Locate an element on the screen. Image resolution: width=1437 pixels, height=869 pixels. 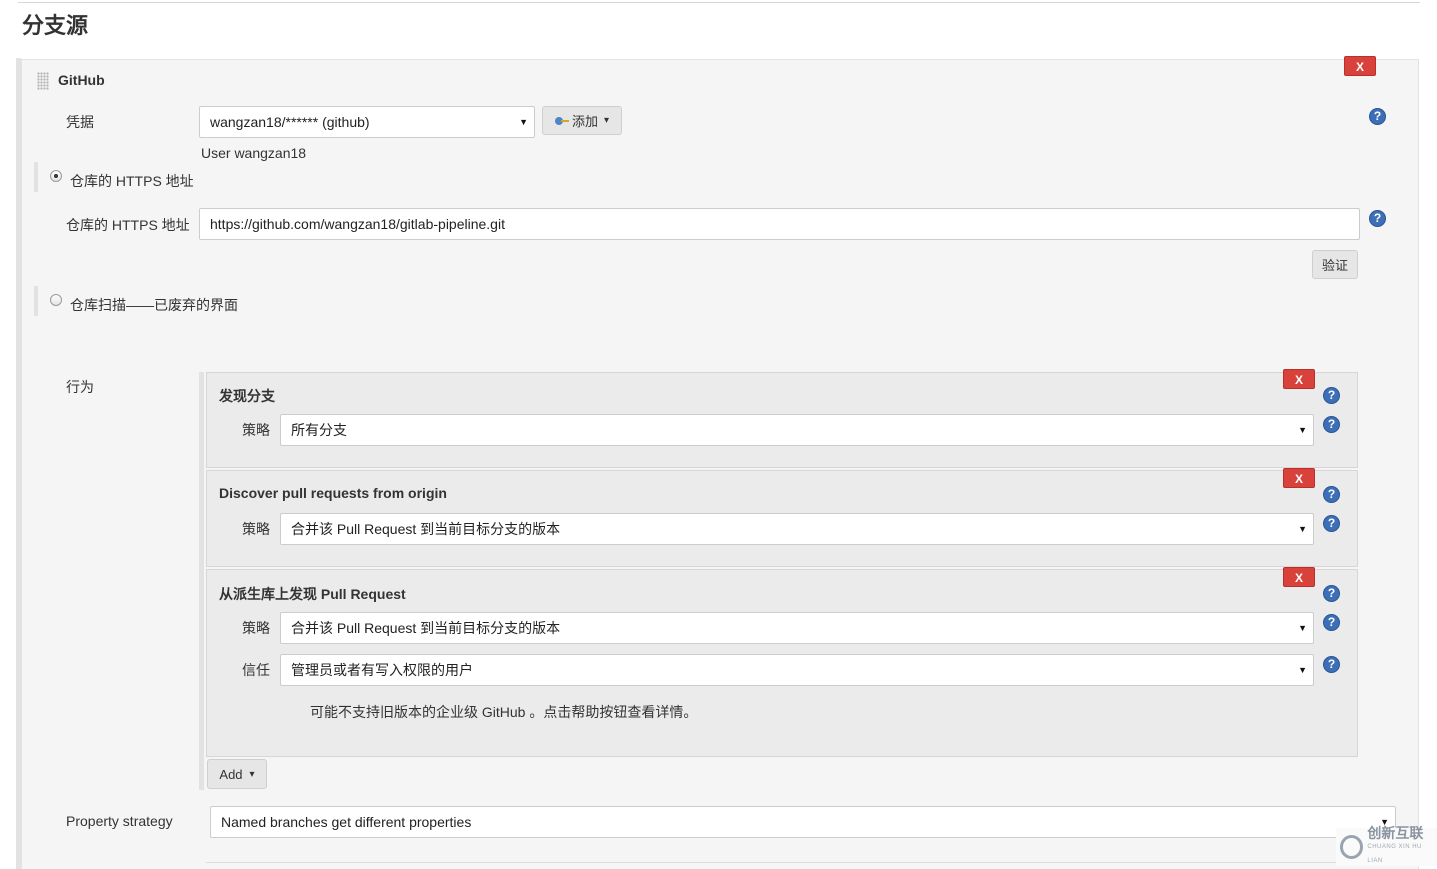
add-behavior-button: Add ▾ is located at coordinates (237, 774).